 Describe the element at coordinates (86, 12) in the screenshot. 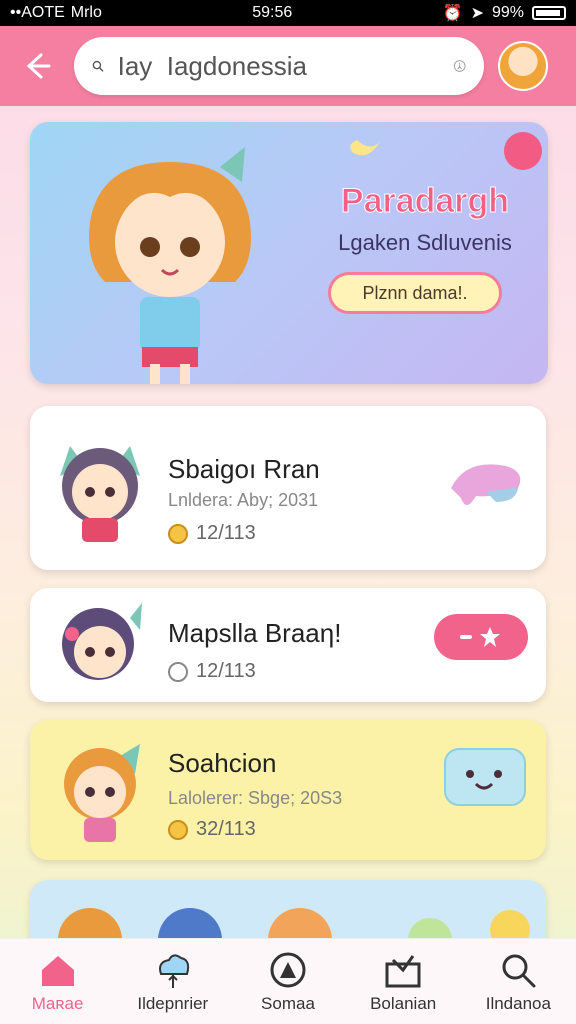

I see `status-app-label: Mrlo` at that location.